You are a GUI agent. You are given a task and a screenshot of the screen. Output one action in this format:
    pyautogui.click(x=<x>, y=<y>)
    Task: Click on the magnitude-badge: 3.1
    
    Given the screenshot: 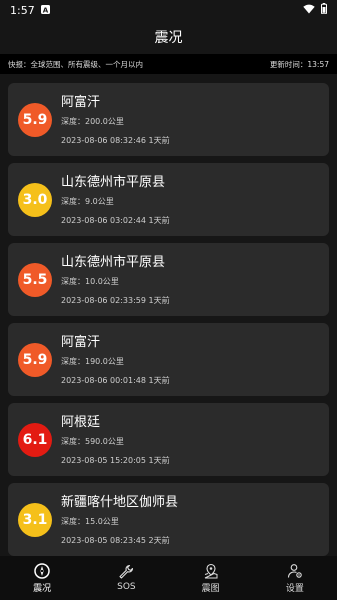 What is the action you would take?
    pyautogui.click(x=35, y=519)
    